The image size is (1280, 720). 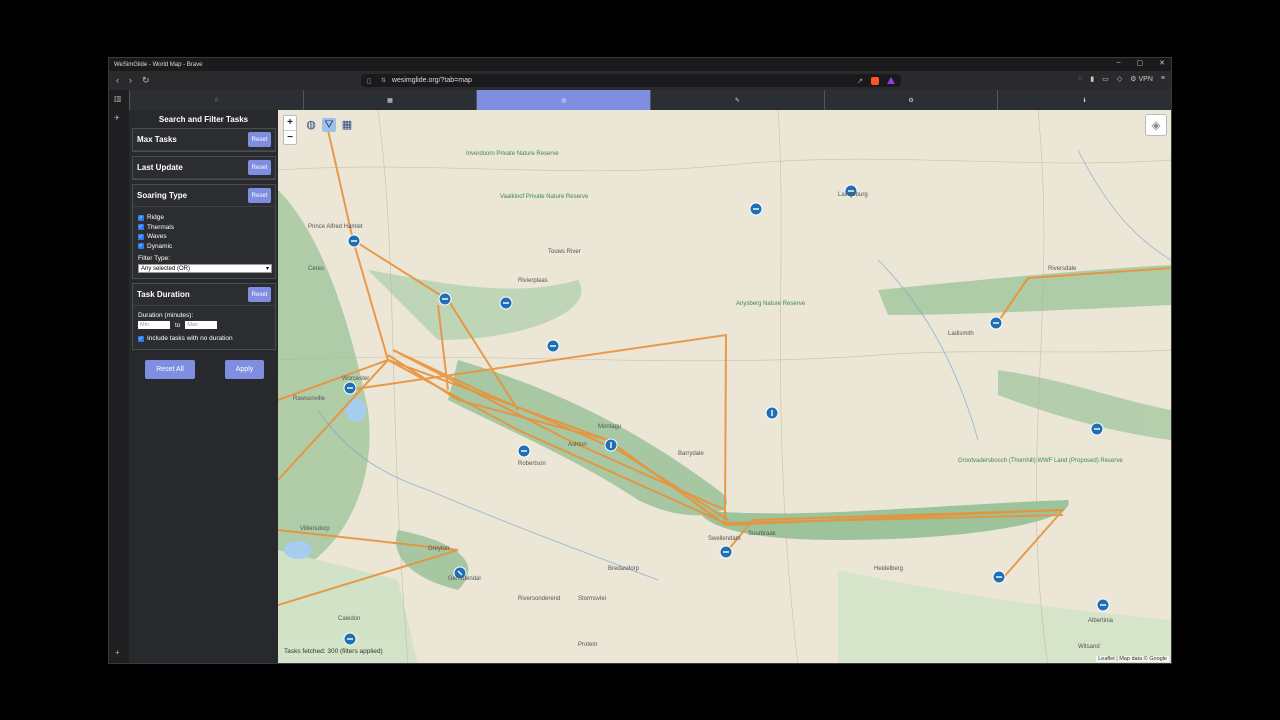 What do you see at coordinates (161, 227) in the screenshot?
I see `thermals-label: Thermals` at bounding box center [161, 227].